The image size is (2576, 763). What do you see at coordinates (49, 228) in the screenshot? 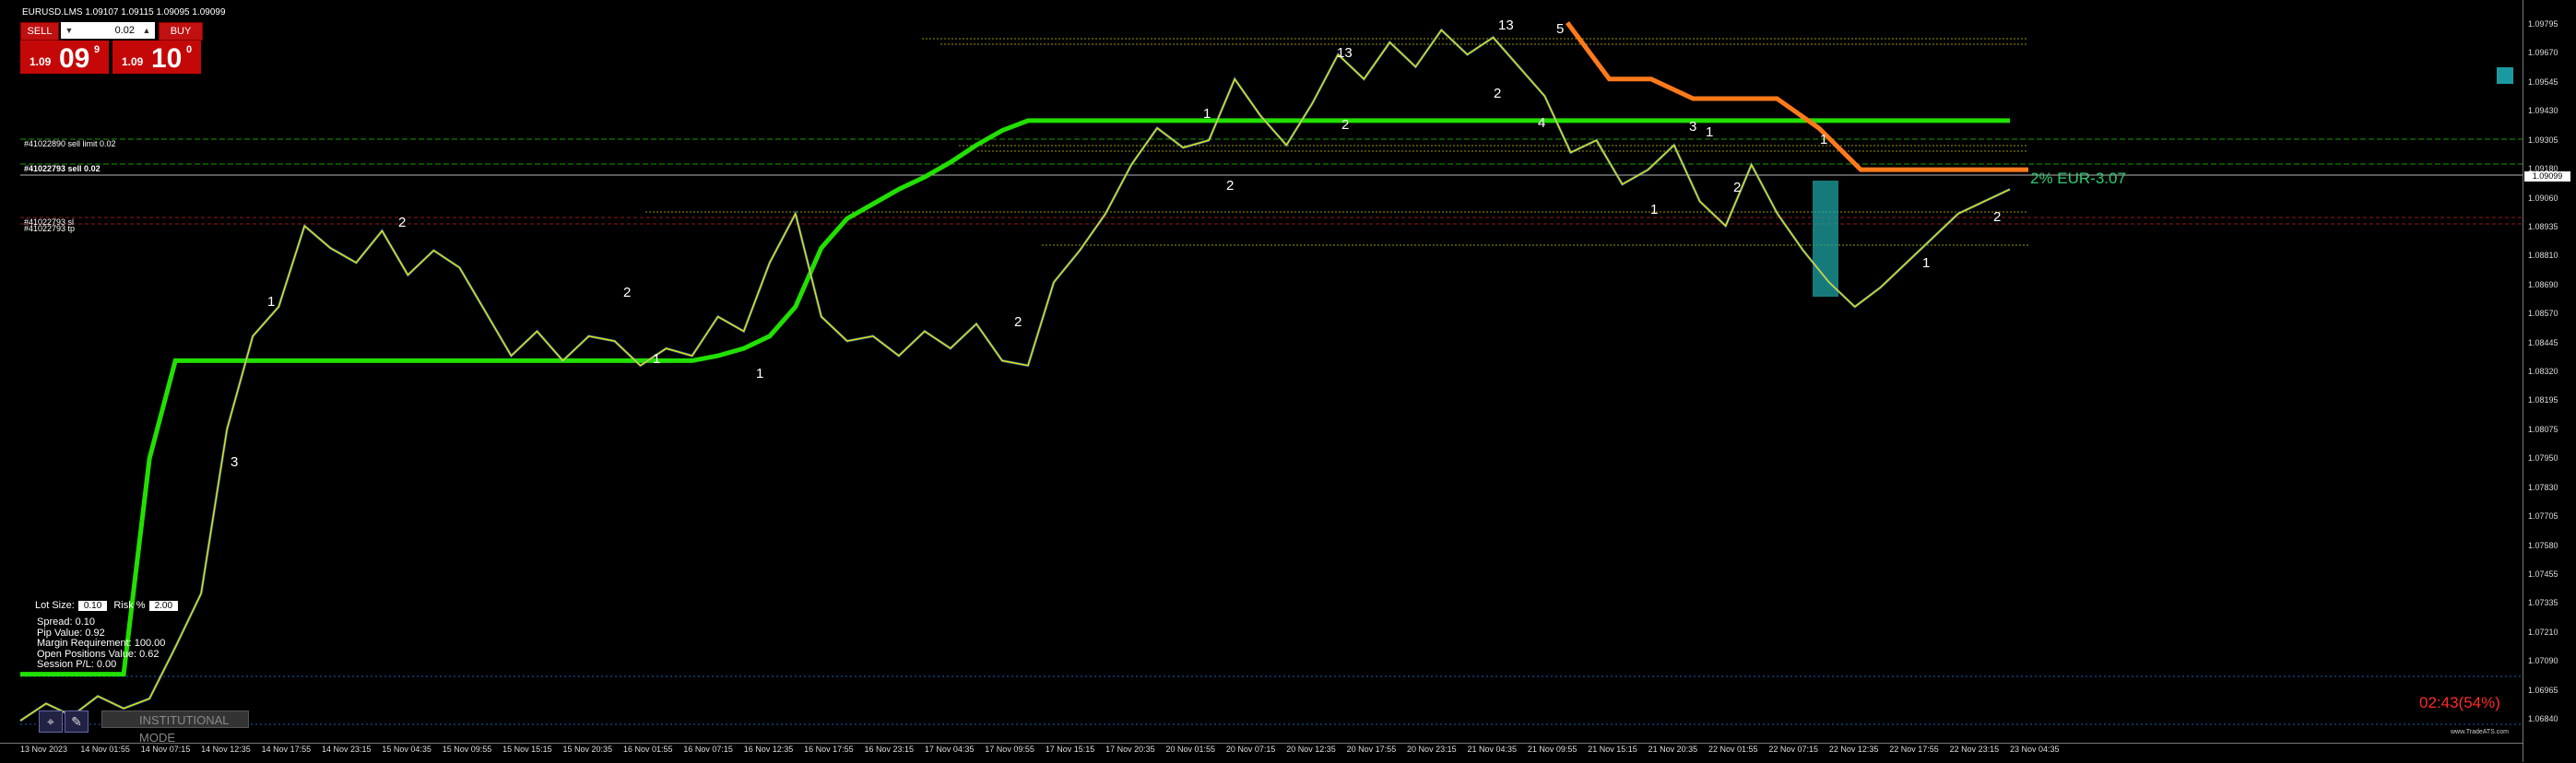
I see `order-label-tp: #41022793 tp` at bounding box center [49, 228].